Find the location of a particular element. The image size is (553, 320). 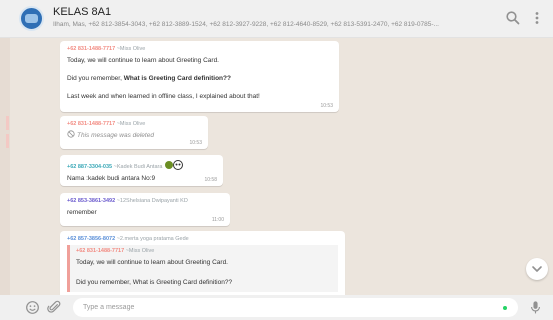

message-input is located at coordinates (295, 307).